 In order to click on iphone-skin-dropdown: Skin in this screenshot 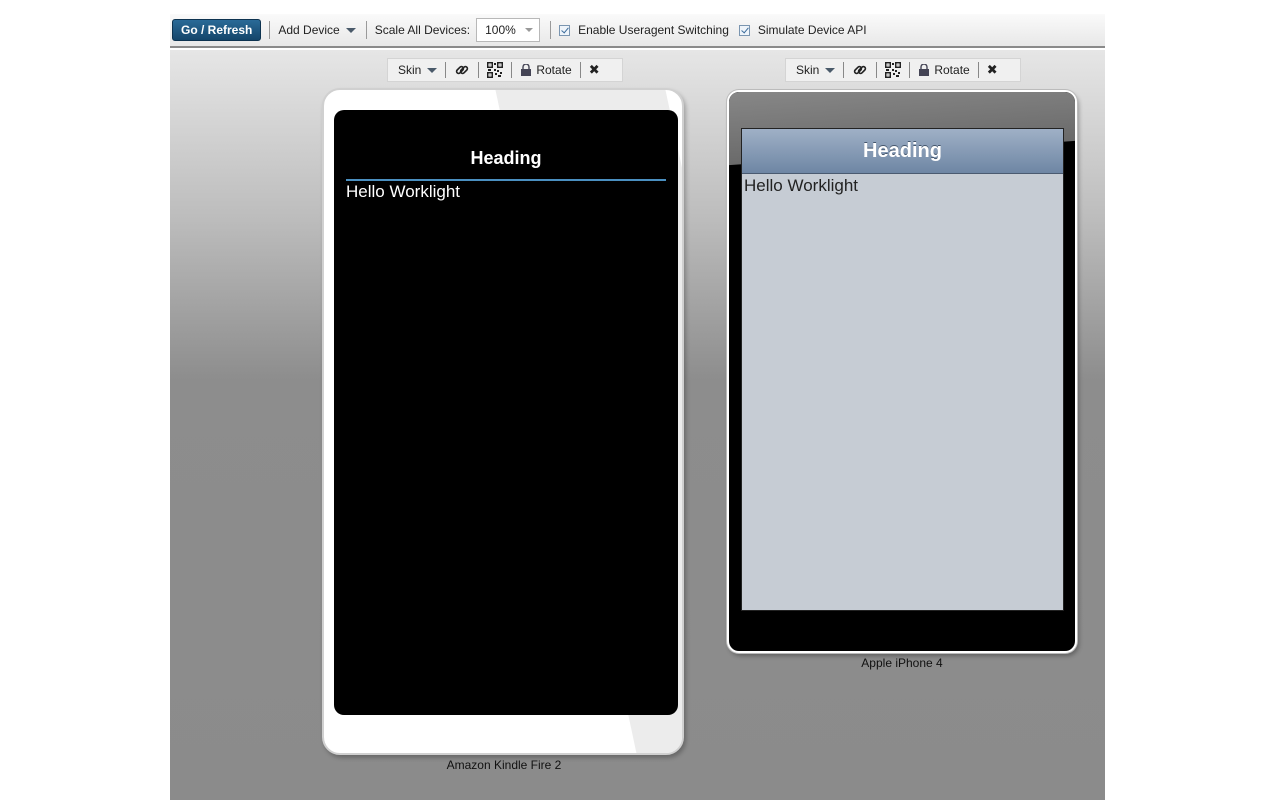, I will do `click(816, 70)`.